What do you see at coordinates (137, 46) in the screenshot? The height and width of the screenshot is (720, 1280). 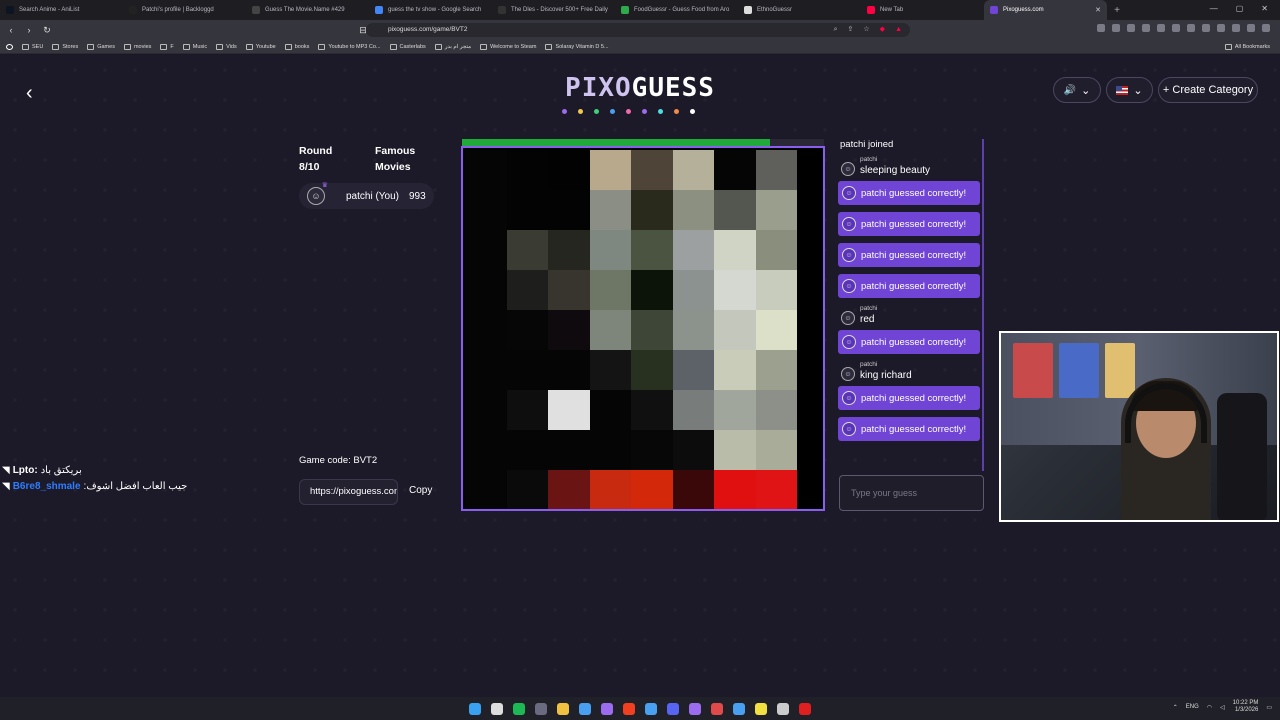 I see `bookmark-item: movies` at bounding box center [137, 46].